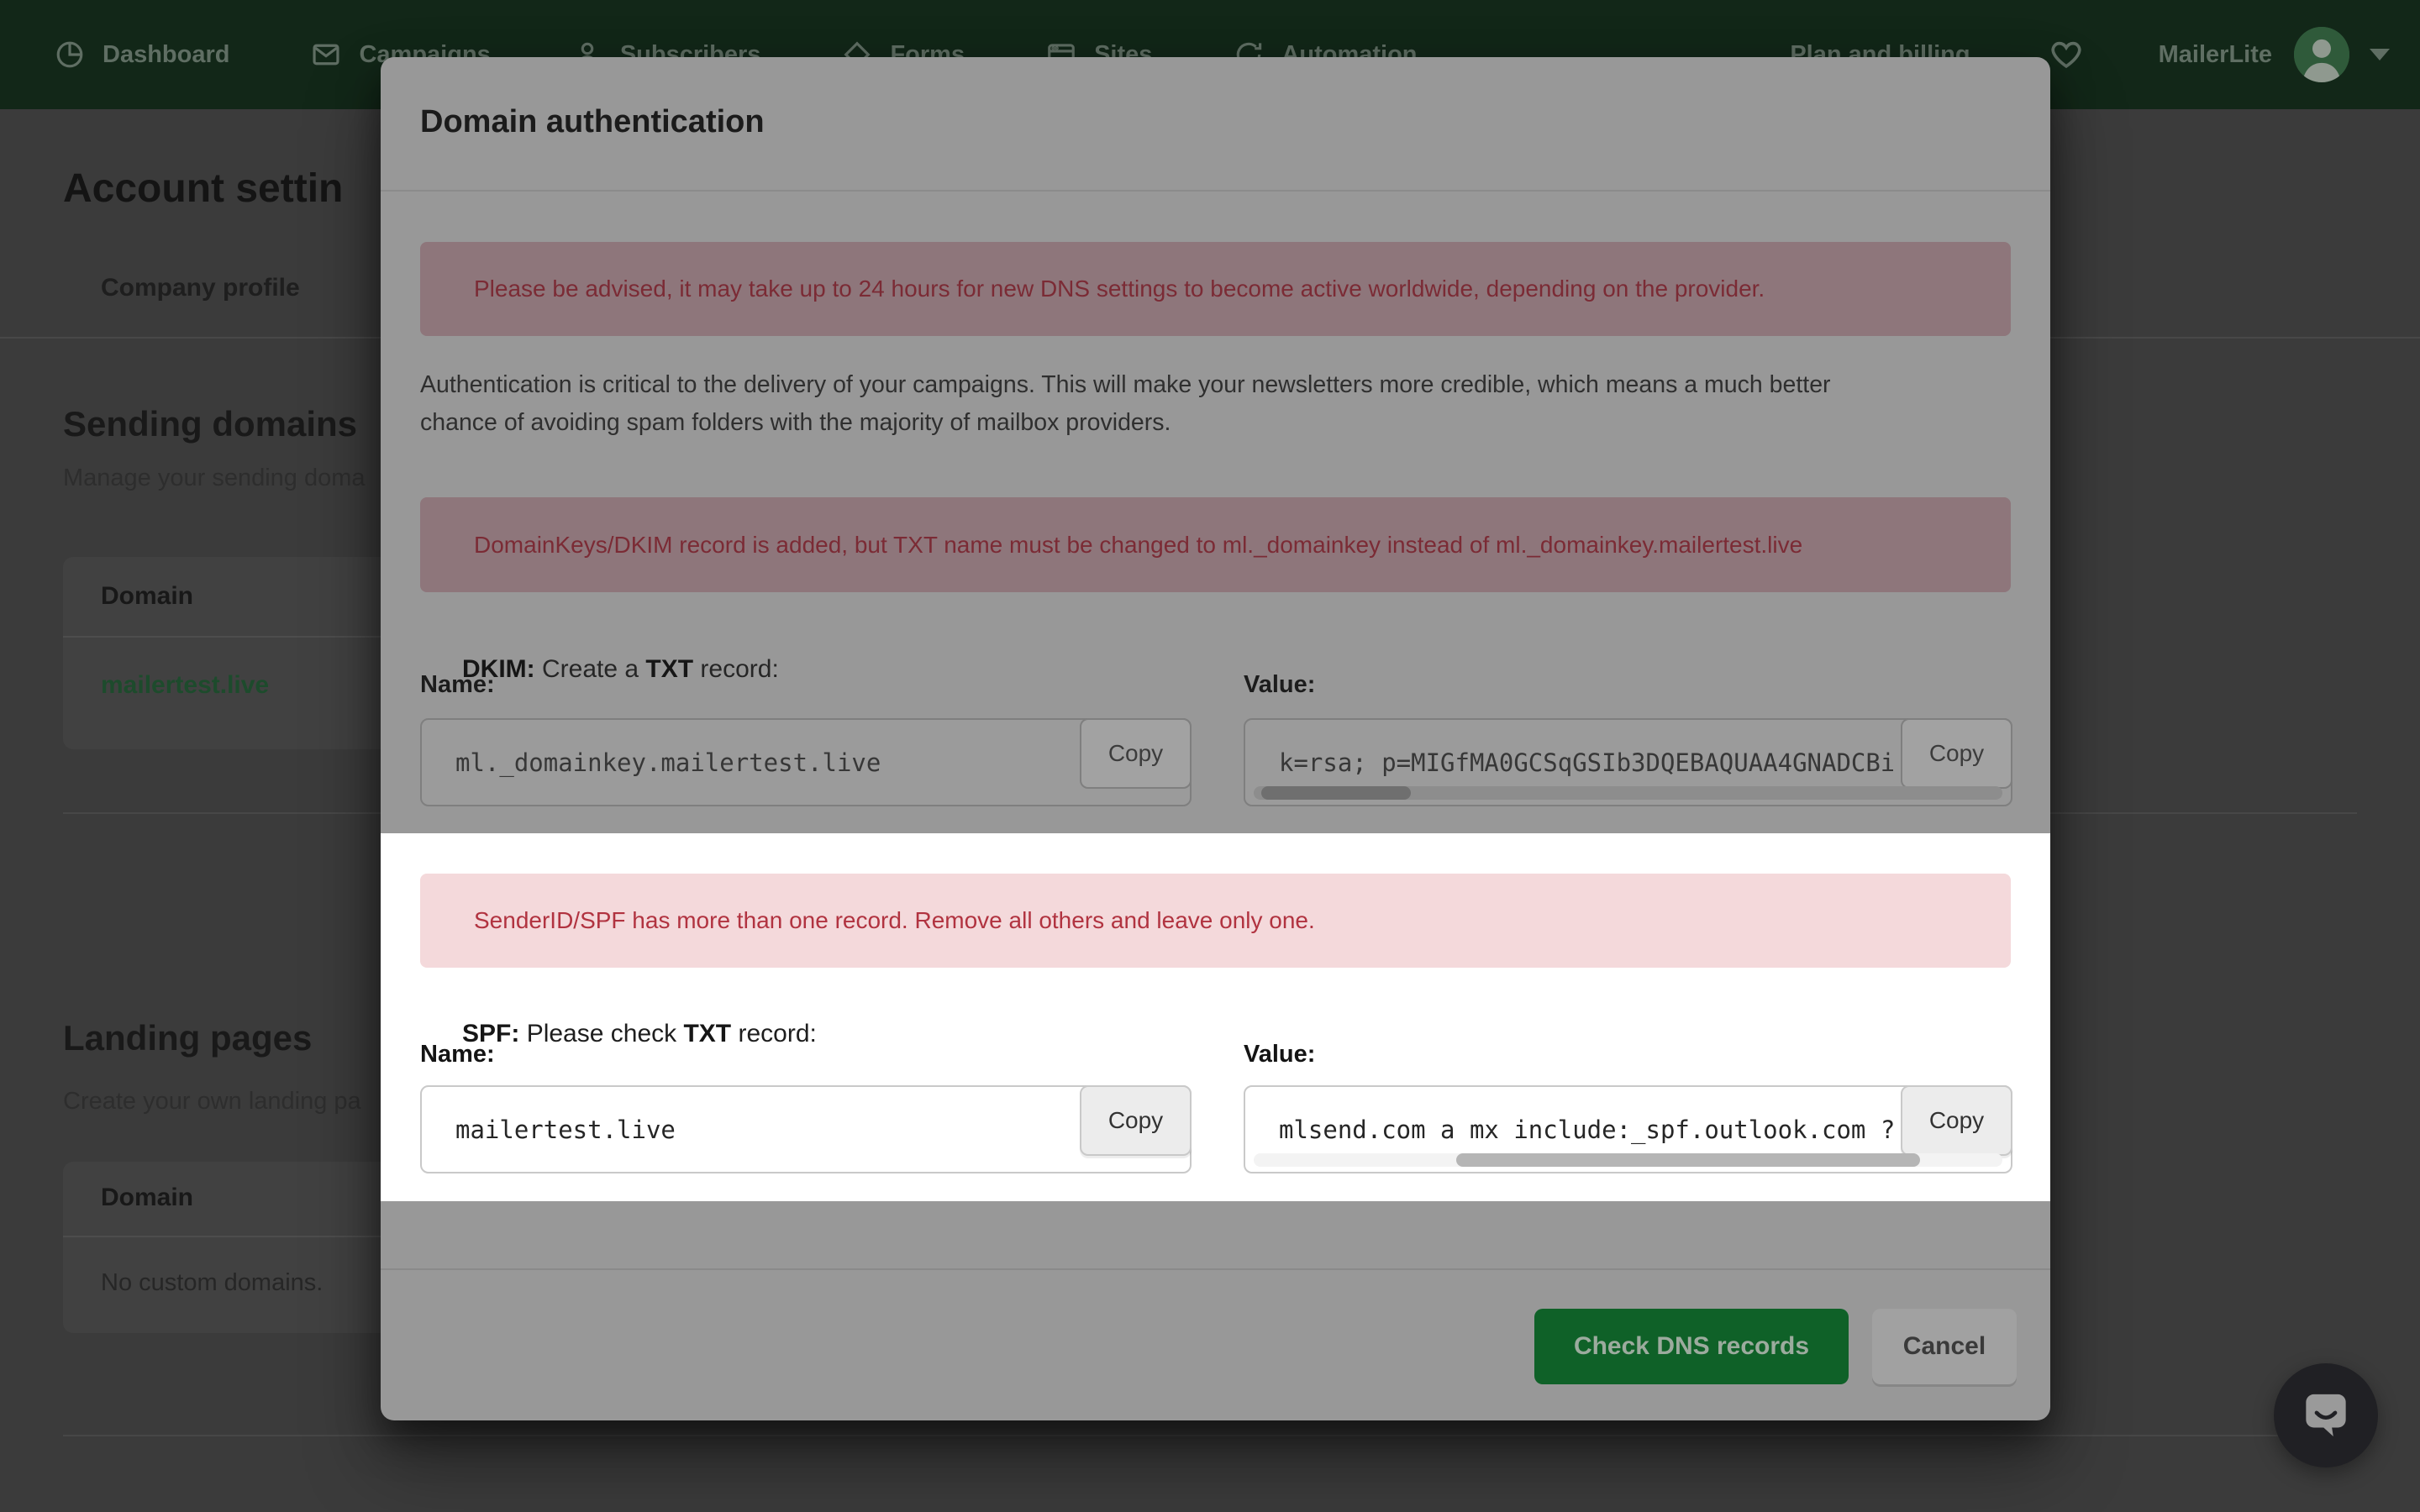 Image resolution: width=2420 pixels, height=1512 pixels. Describe the element at coordinates (1956, 753) in the screenshot. I see `copy-dkim-value-button: Copy` at that location.